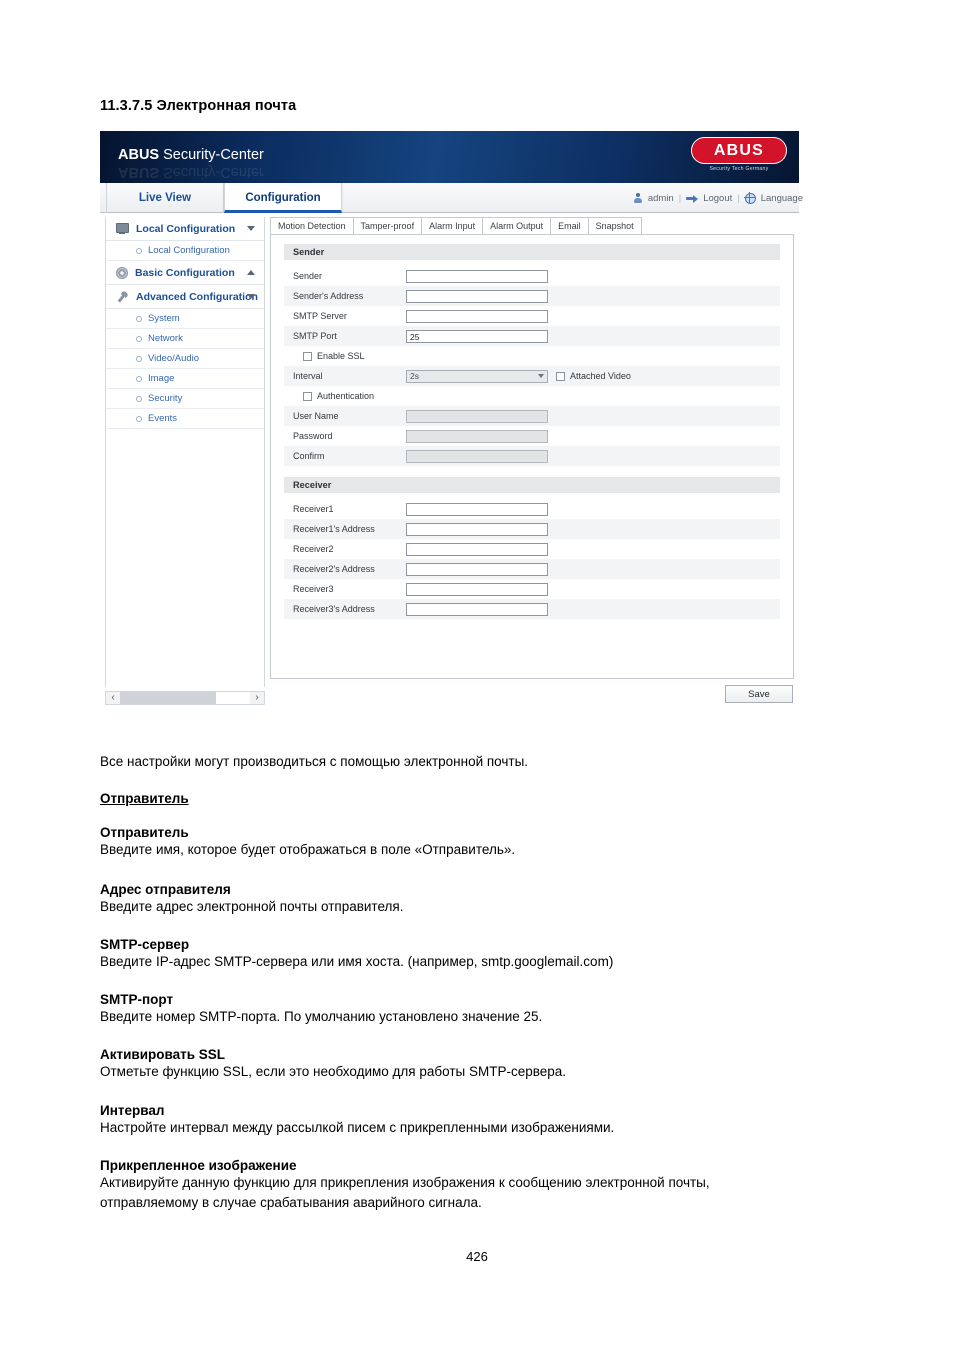 The image size is (954, 1350). I want to click on user-name-input, so click(477, 416).